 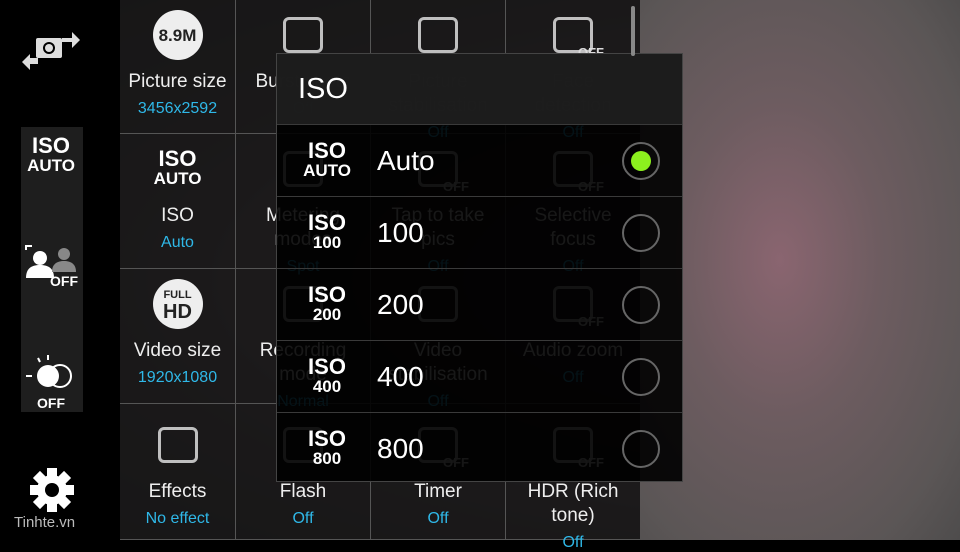 I want to click on gear-icon, so click(x=52, y=490).